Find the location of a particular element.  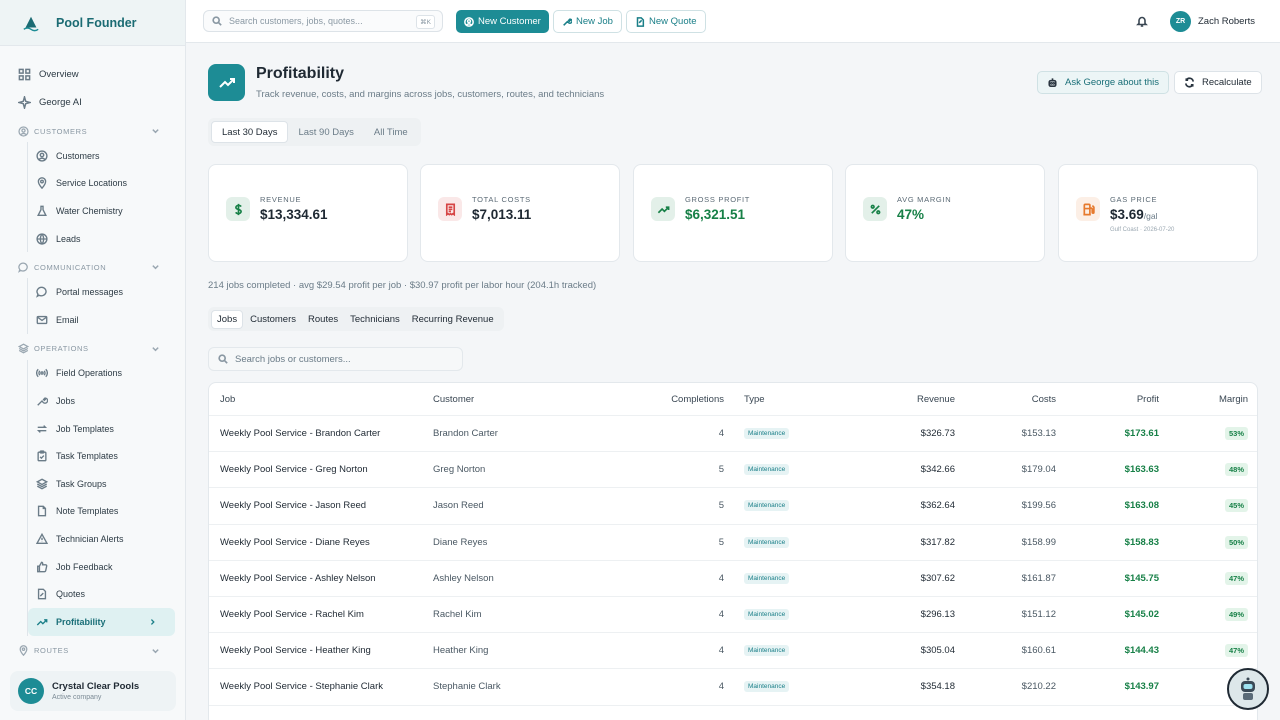

column-header-revenue: Revenue is located at coordinates (936, 399).